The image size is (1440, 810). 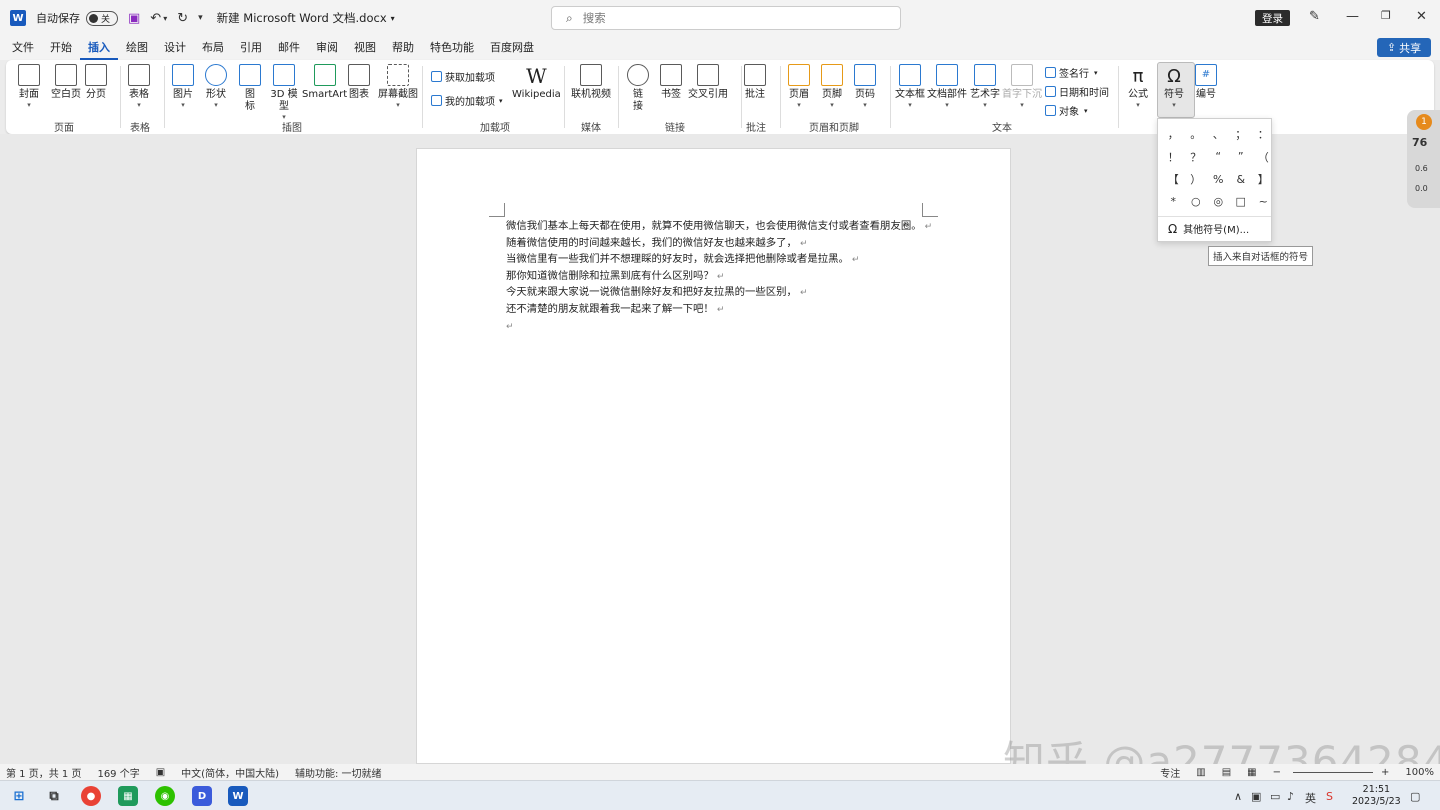 What do you see at coordinates (251, 48) in the screenshot?
I see `tab-references: 引用` at bounding box center [251, 48].